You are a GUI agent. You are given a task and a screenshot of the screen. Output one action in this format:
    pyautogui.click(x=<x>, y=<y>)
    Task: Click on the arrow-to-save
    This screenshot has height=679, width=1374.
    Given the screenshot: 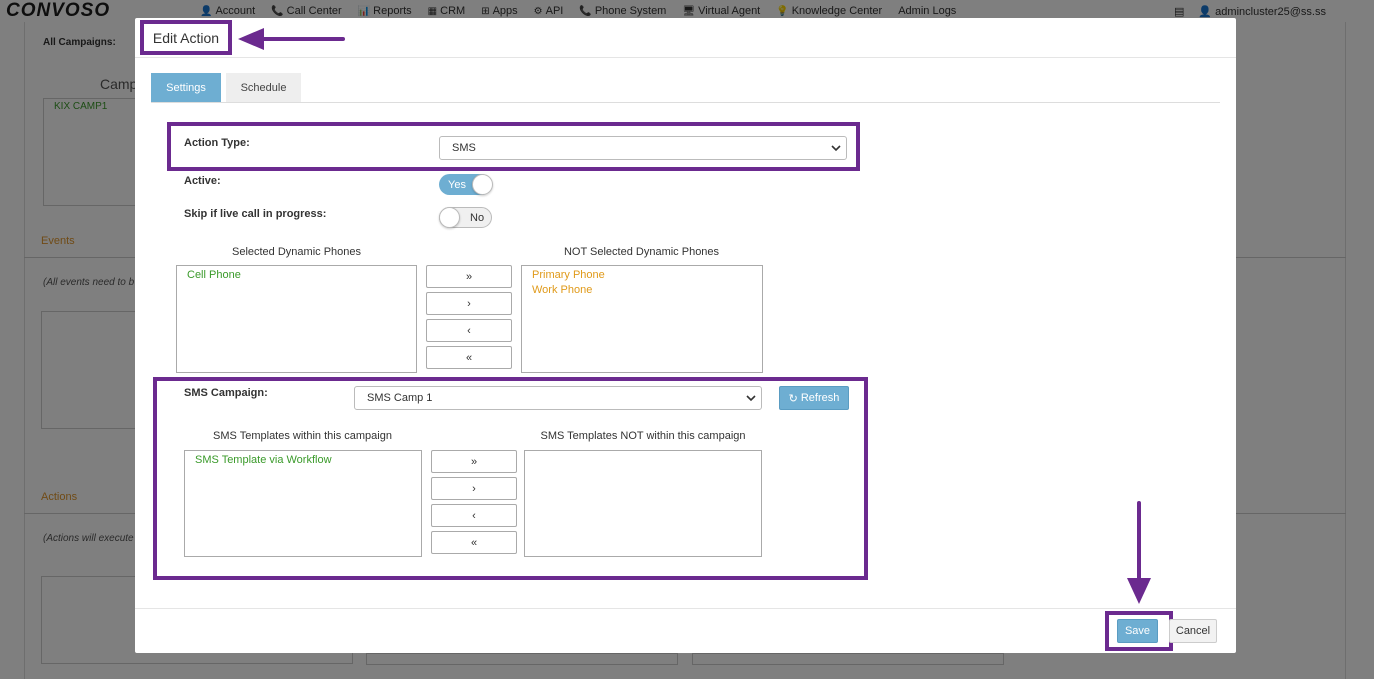 What is the action you would take?
    pyautogui.click(x=1139, y=552)
    